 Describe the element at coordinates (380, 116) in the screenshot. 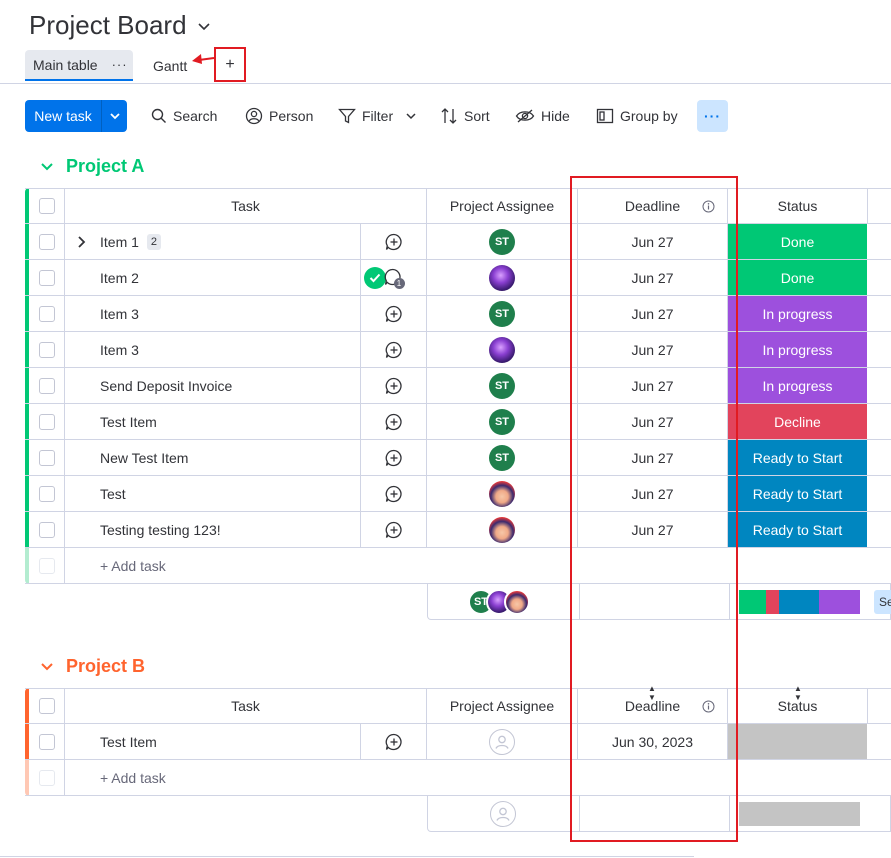

I see `filter-button: Filter` at that location.